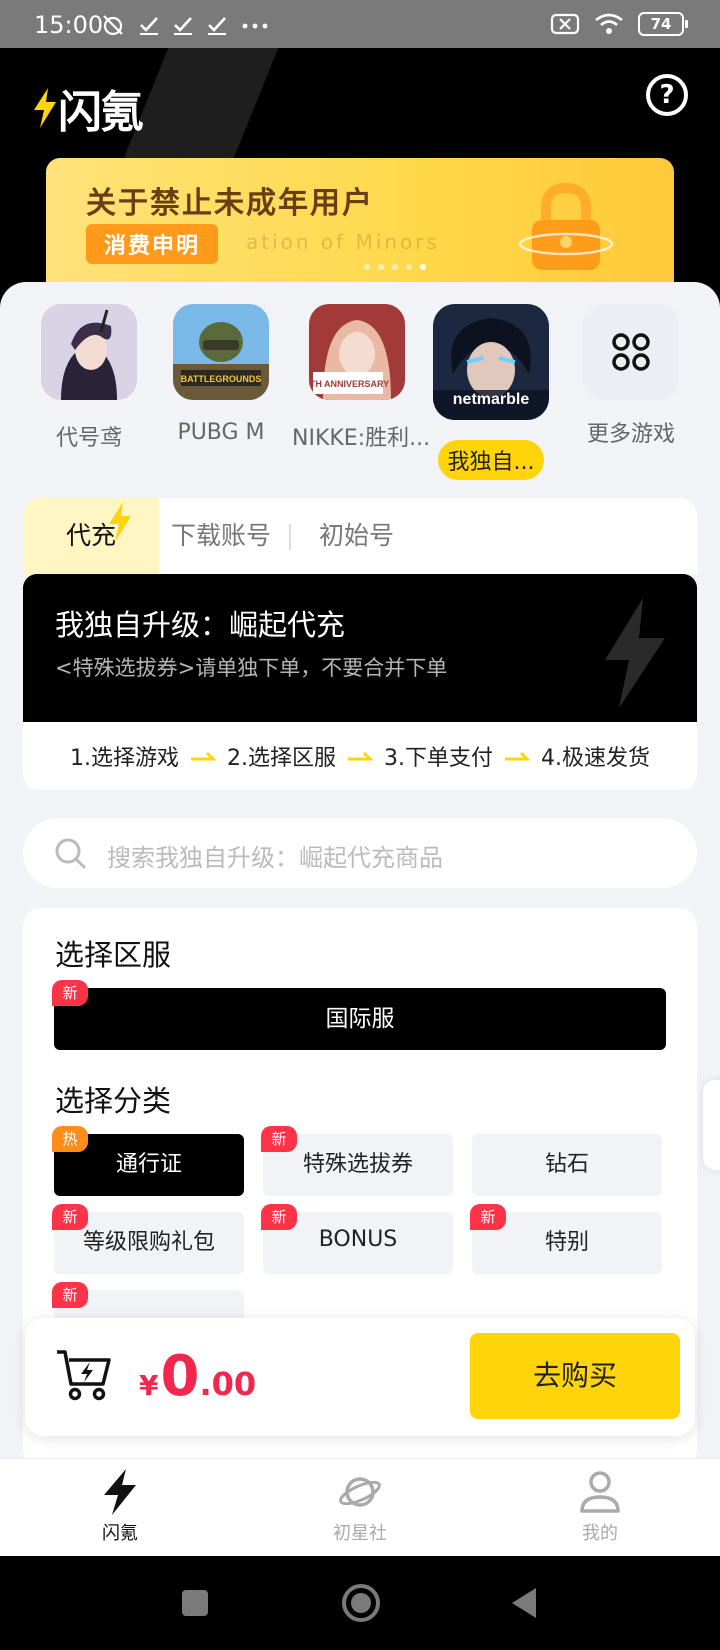  I want to click on nav-item-profile: 我的, so click(600, 1507).